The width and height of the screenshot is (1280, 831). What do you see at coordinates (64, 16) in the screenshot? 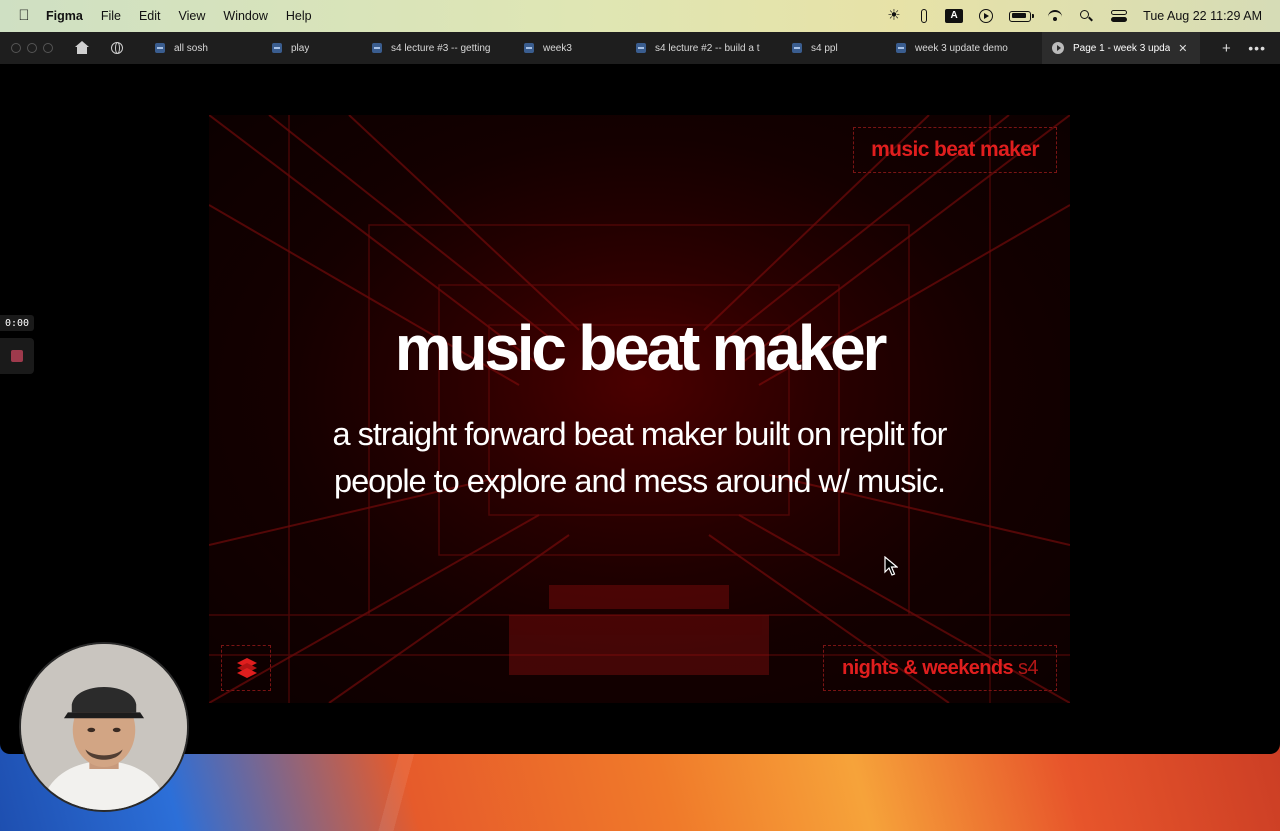
I see `menu-app-name: Figma` at bounding box center [64, 16].